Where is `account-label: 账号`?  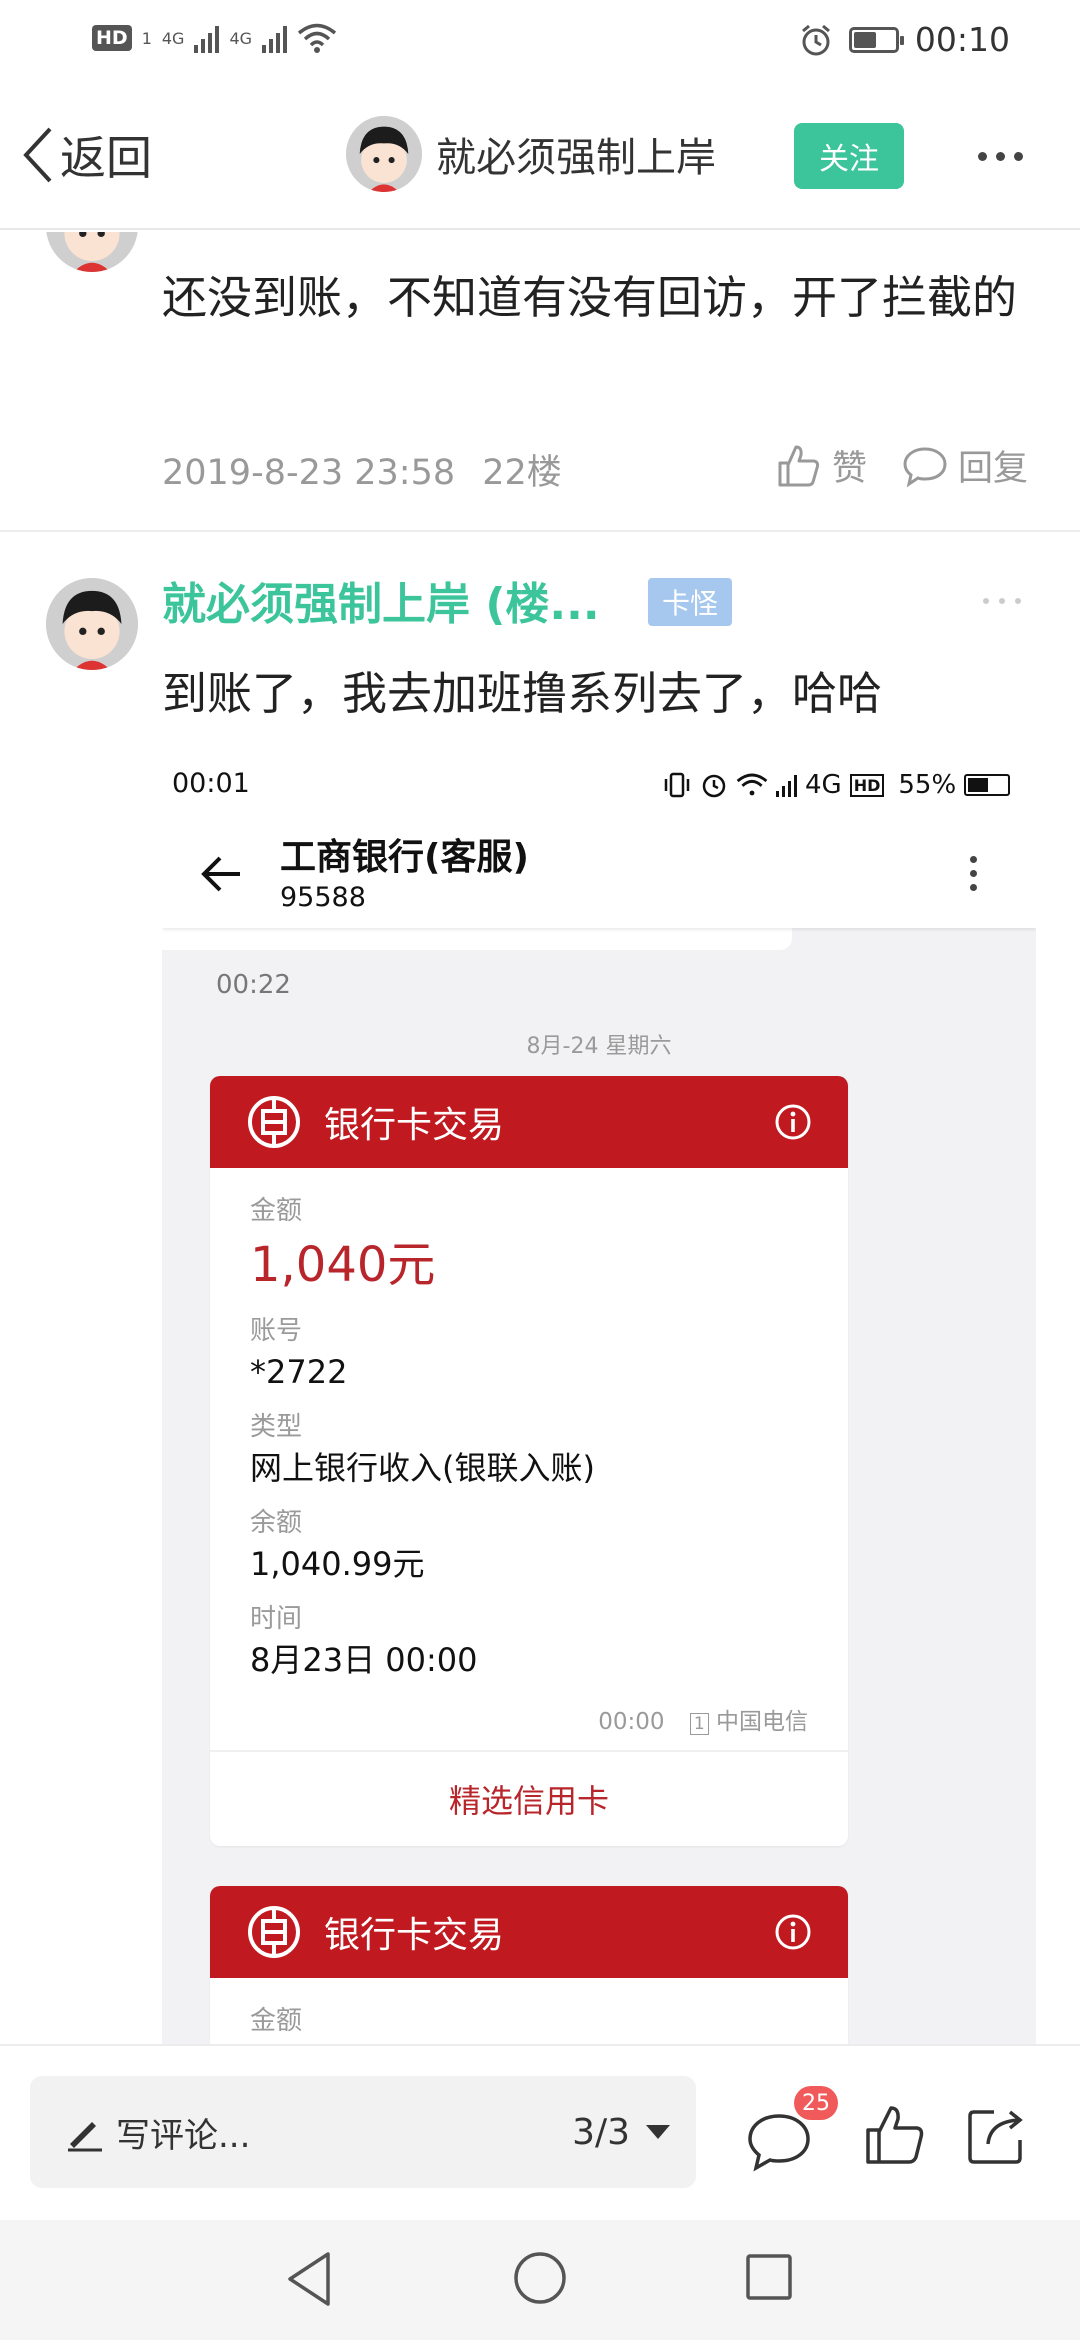 account-label: 账号 is located at coordinates (276, 1331).